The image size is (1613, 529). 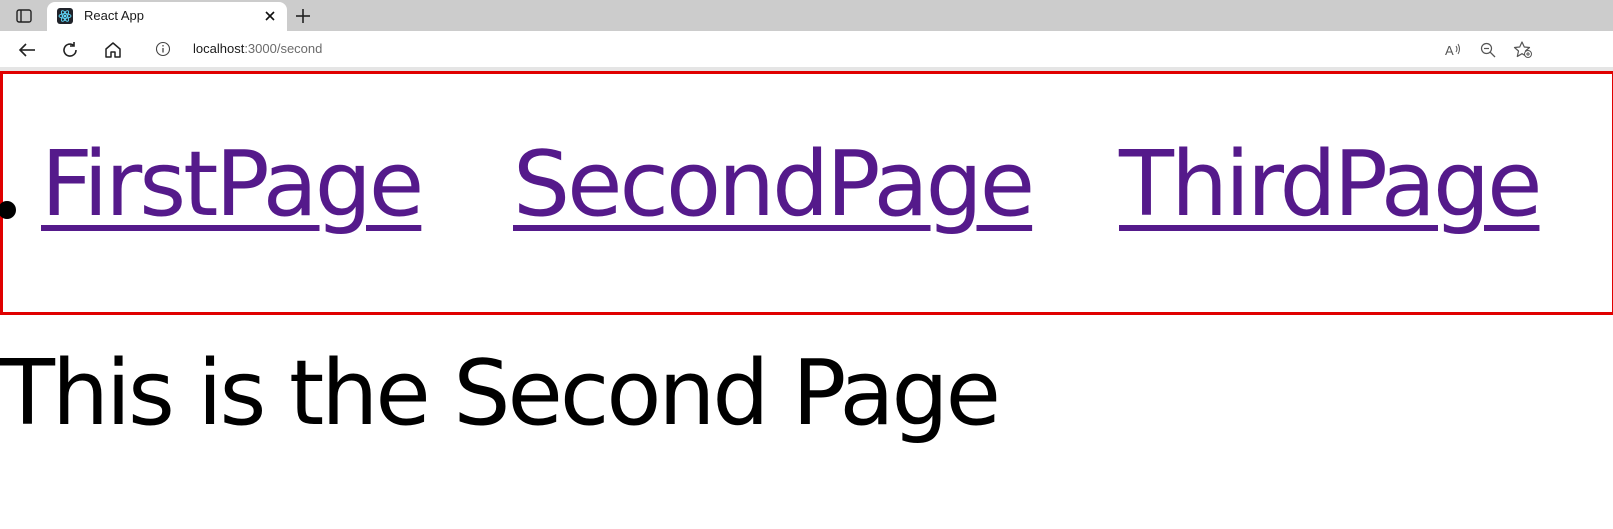 I want to click on nav-link-third-page: ThirdPage, so click(x=1330, y=185).